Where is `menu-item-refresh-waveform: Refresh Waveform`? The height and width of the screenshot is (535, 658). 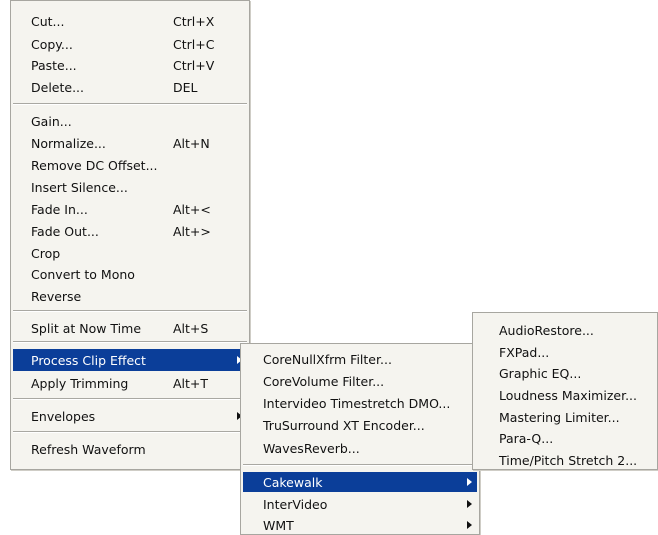 menu-item-refresh-waveform: Refresh Waveform is located at coordinates (130, 449).